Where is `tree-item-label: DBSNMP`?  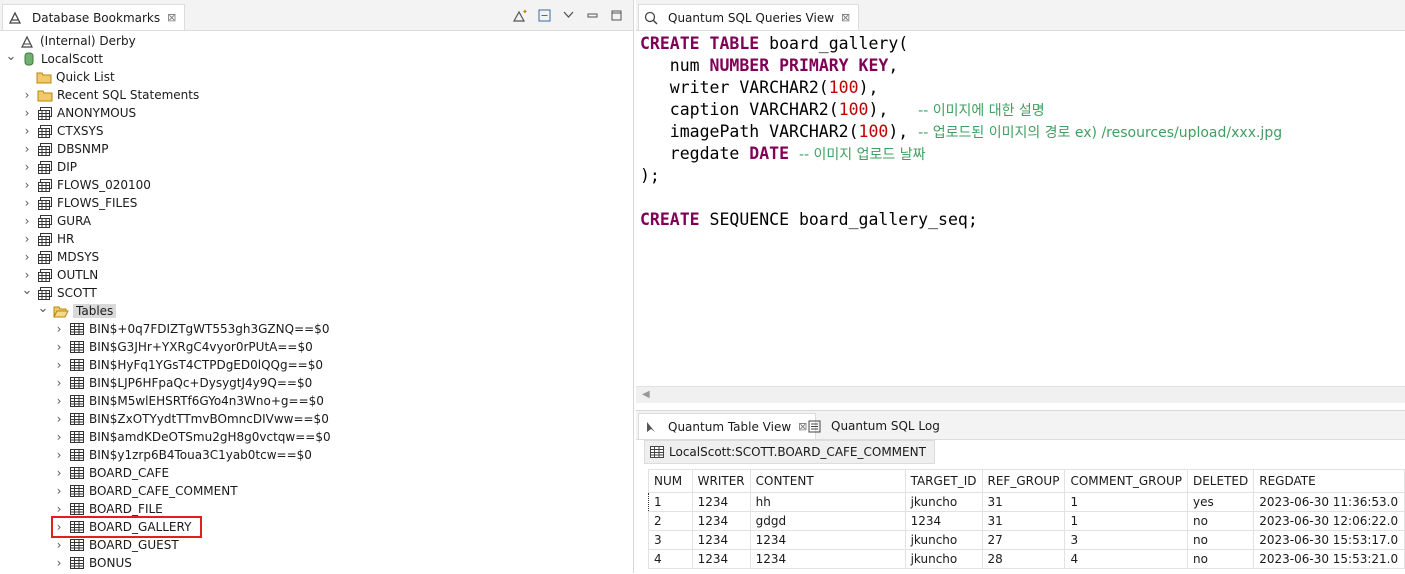
tree-item-label: DBSNMP is located at coordinates (83, 149).